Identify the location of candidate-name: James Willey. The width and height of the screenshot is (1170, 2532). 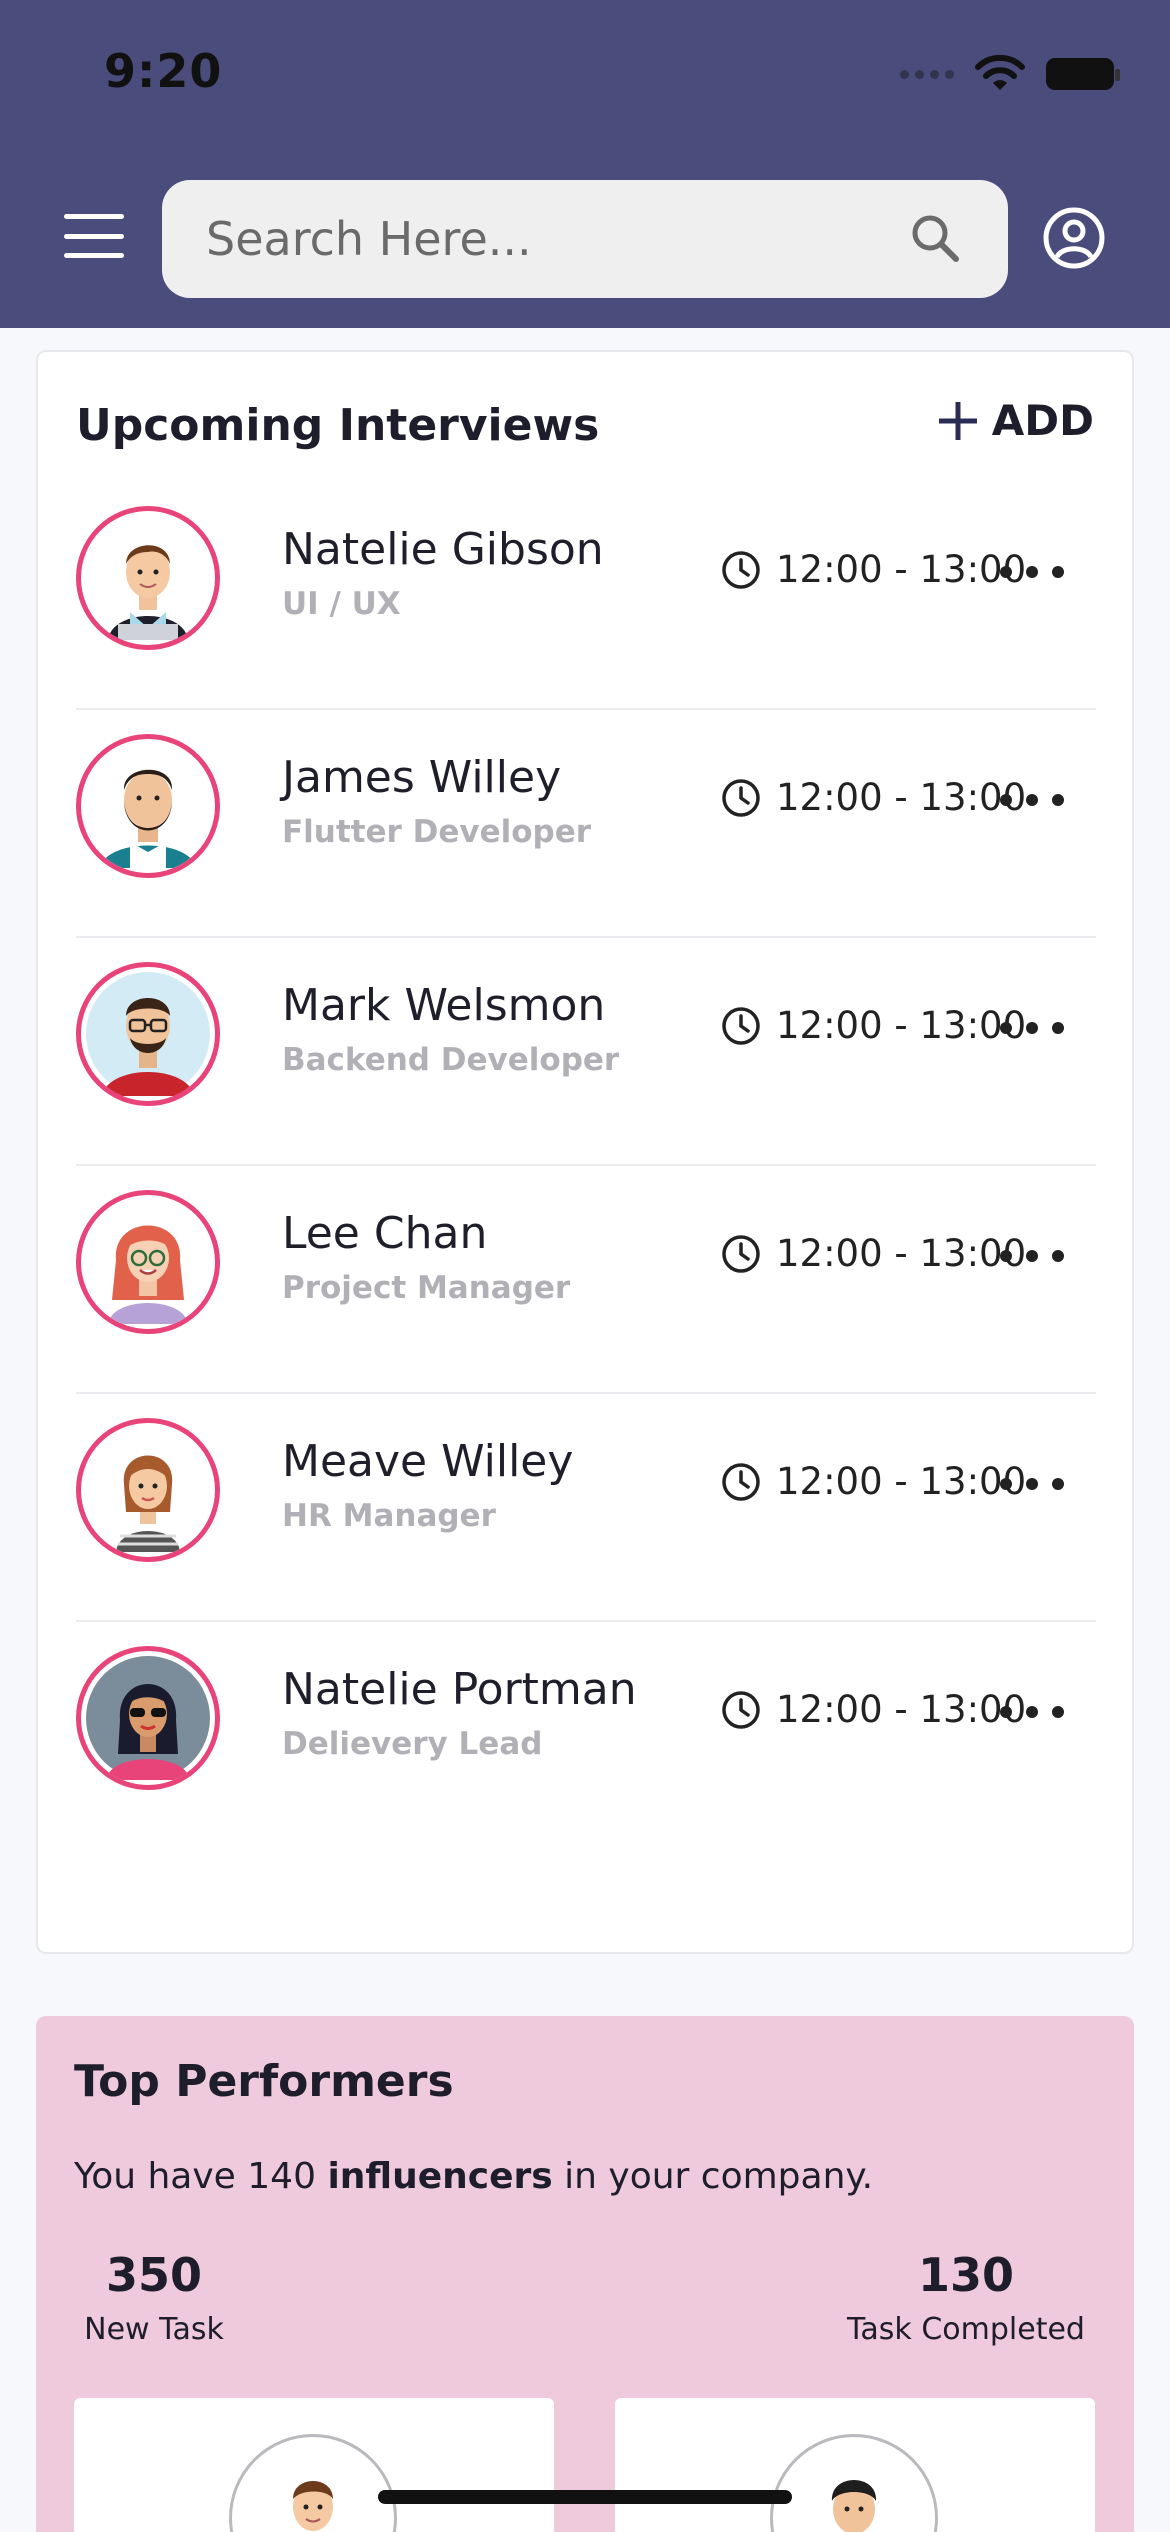
(422, 777).